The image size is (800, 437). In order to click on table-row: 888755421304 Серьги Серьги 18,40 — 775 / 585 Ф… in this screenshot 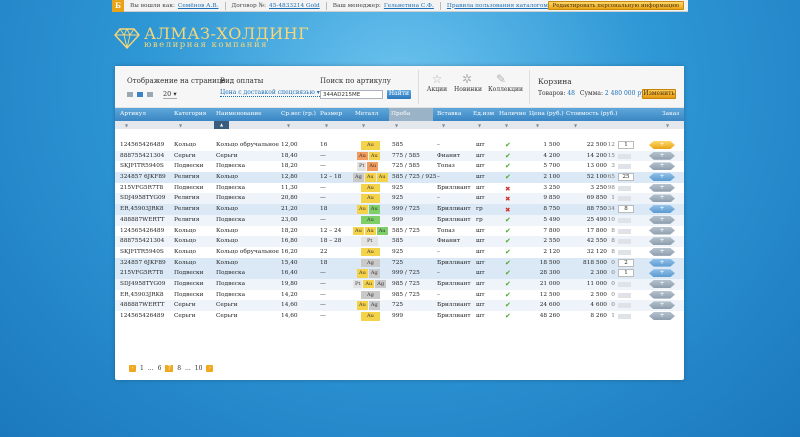, I will do `click(399, 156)`.